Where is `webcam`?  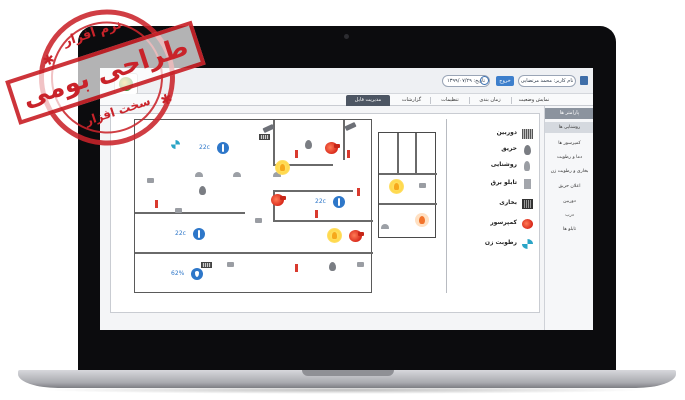 webcam is located at coordinates (346, 36).